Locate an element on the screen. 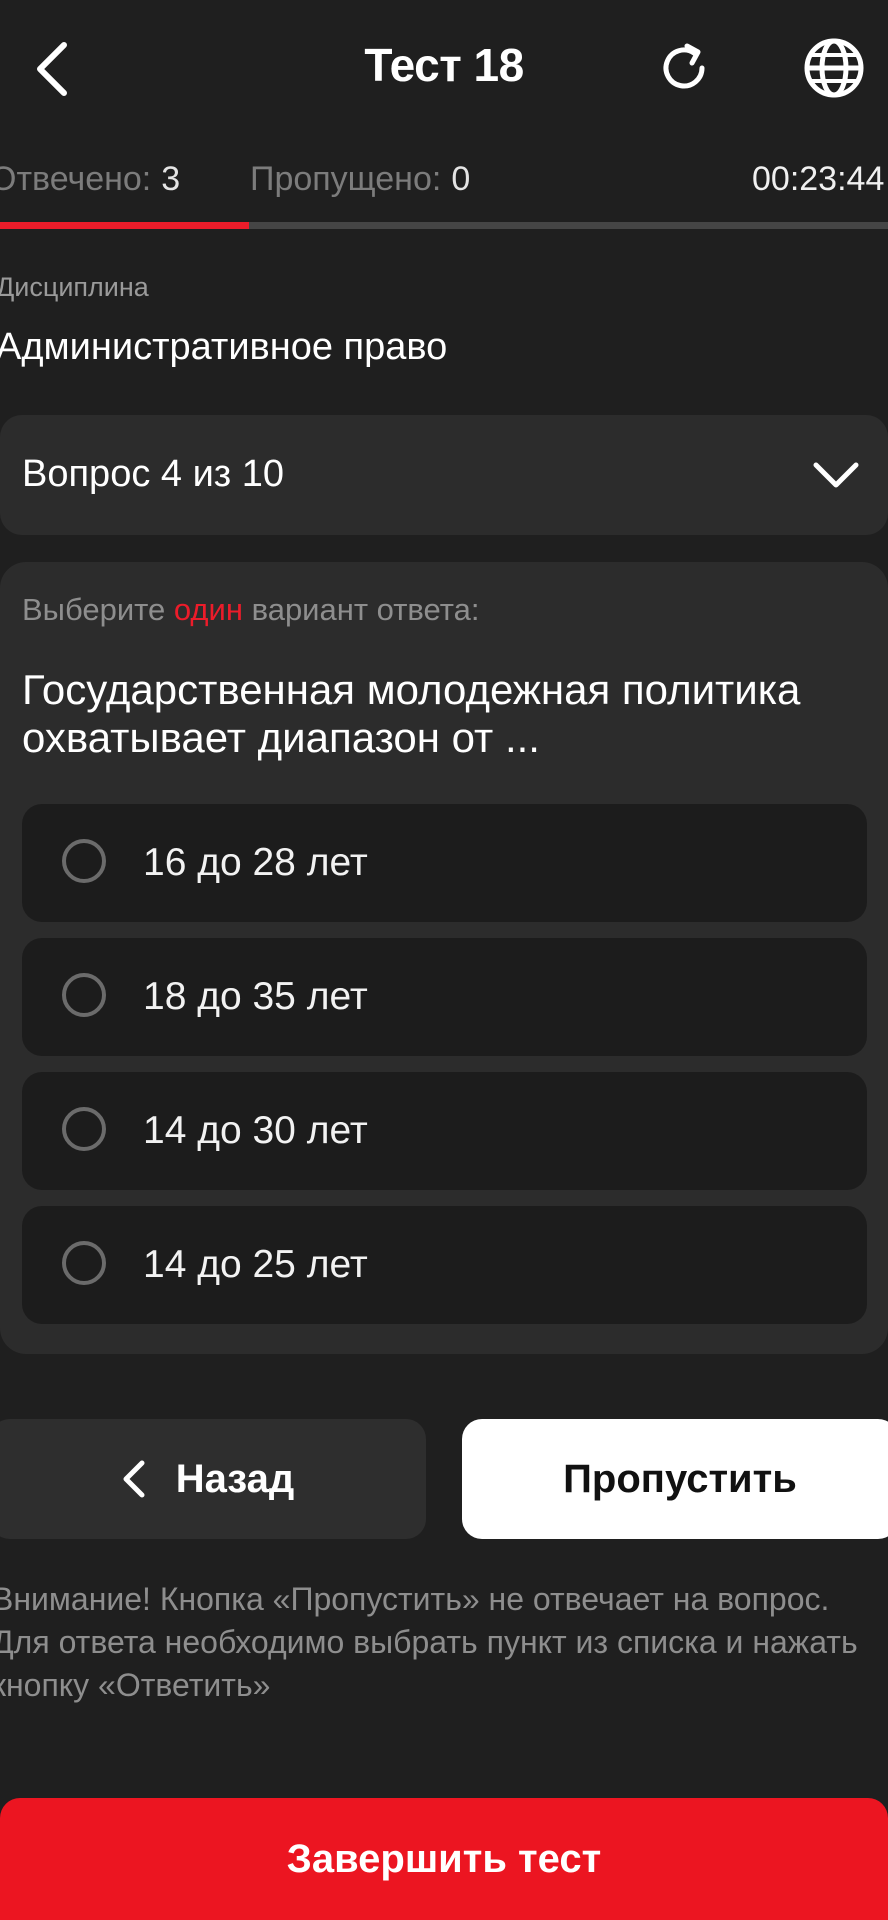 This screenshot has width=888, height=1920. progress-fill is located at coordinates (124, 225).